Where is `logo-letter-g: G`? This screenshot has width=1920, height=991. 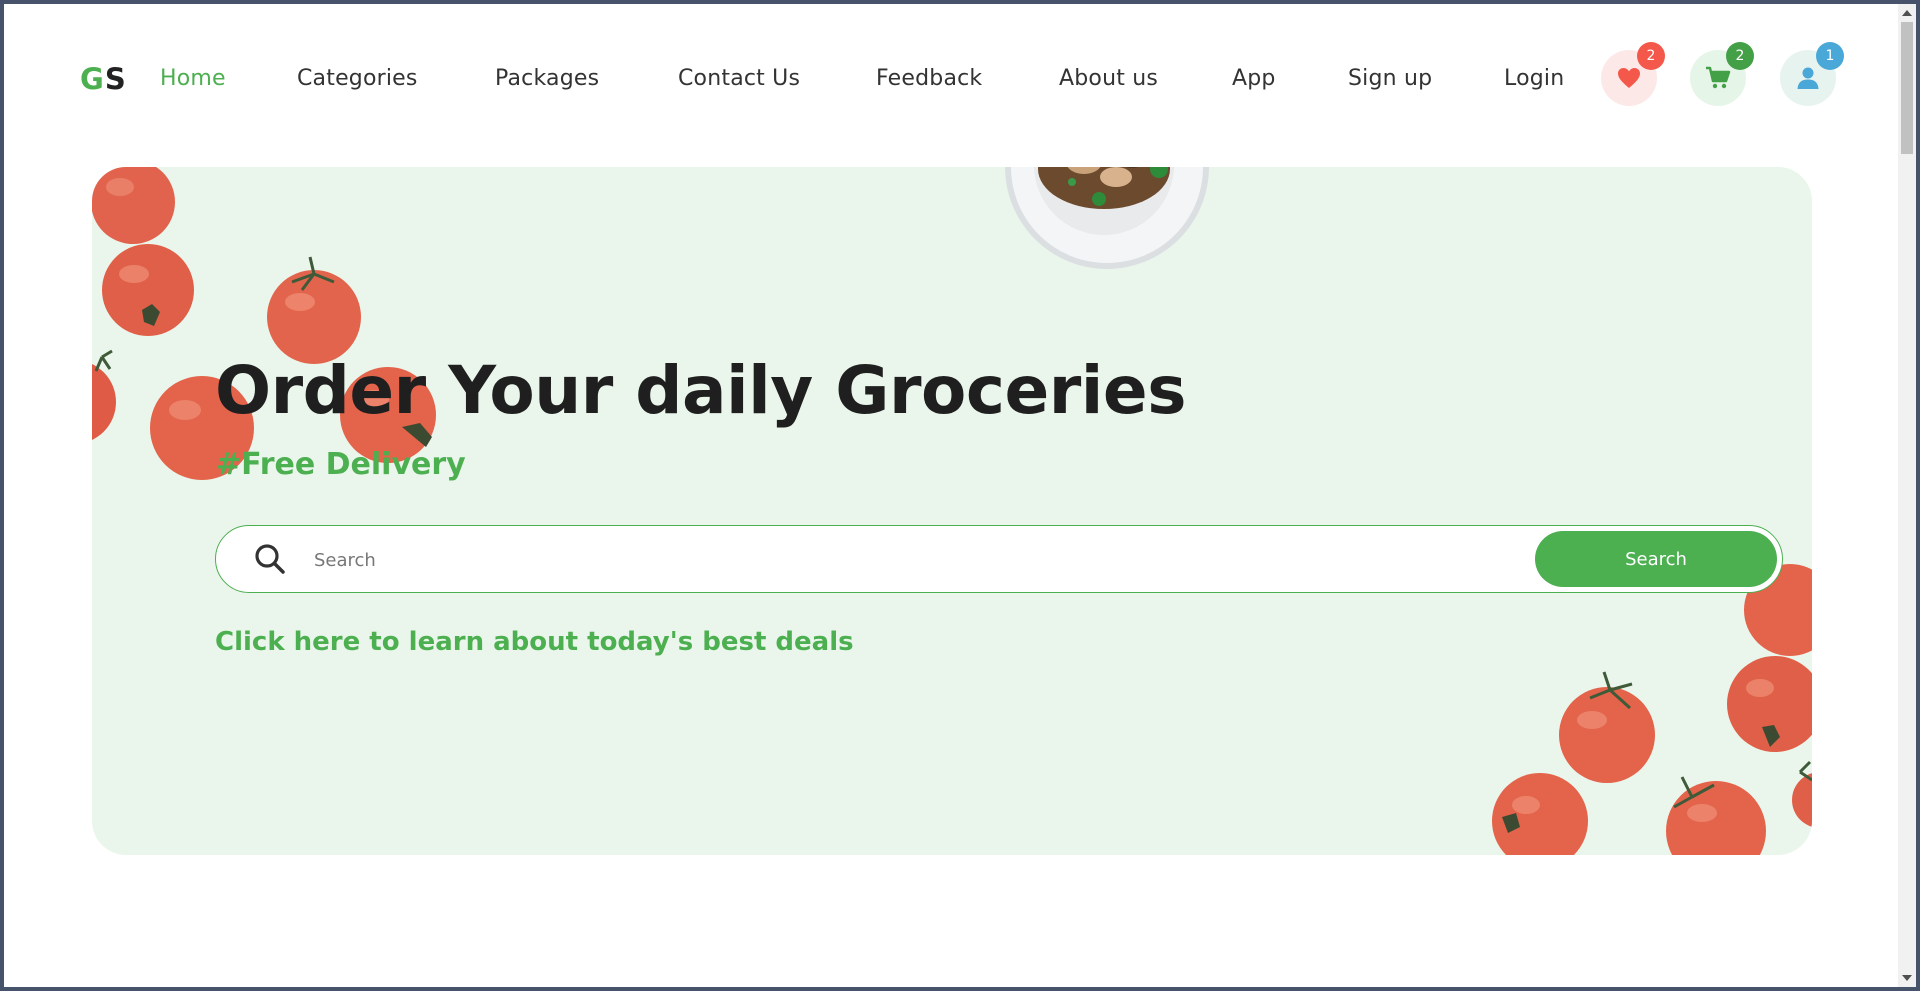
logo-letter-g: G is located at coordinates (92, 79).